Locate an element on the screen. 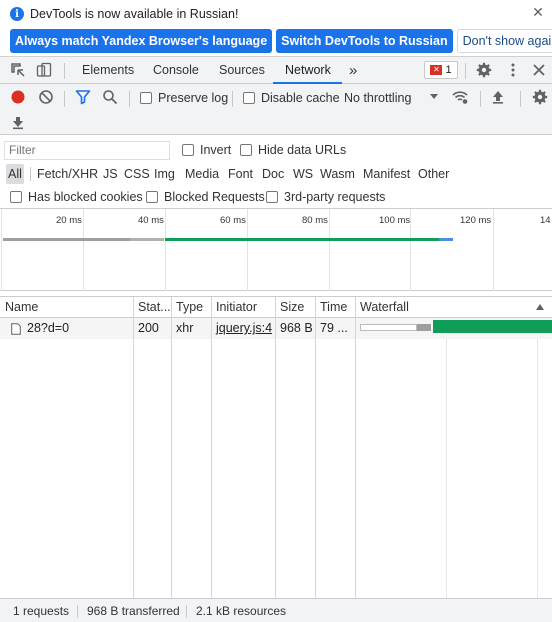  filter-type-doc: Doc is located at coordinates (273, 174).